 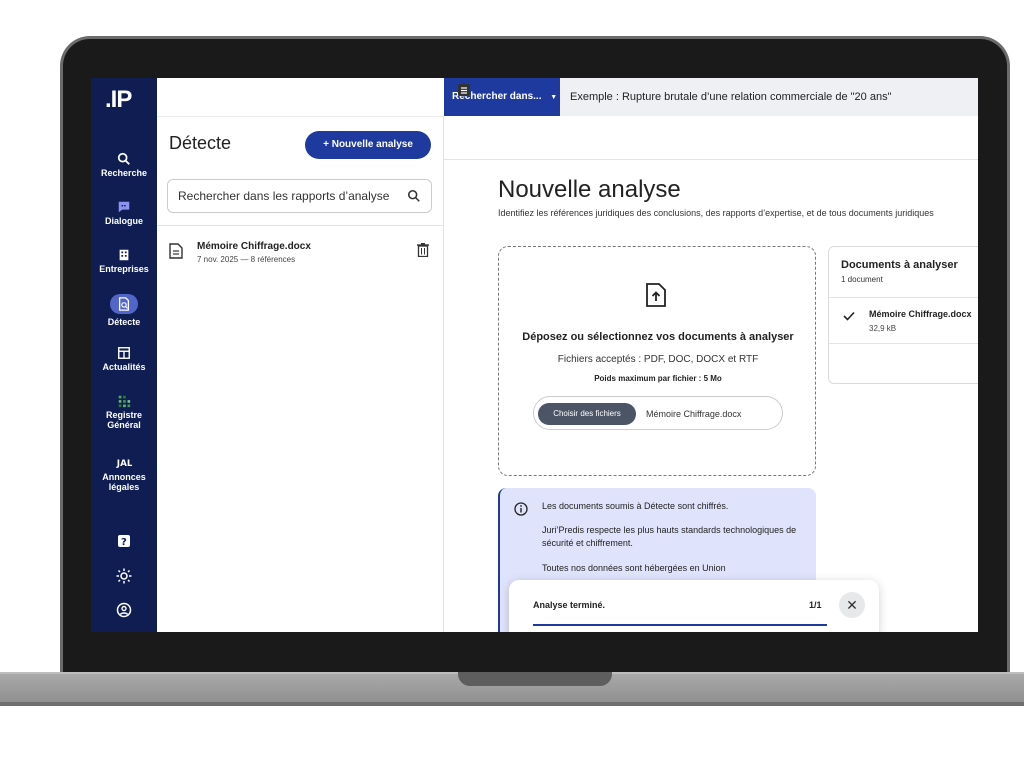 I want to click on nav-item-dialogue: Dialogue, so click(x=124, y=213).